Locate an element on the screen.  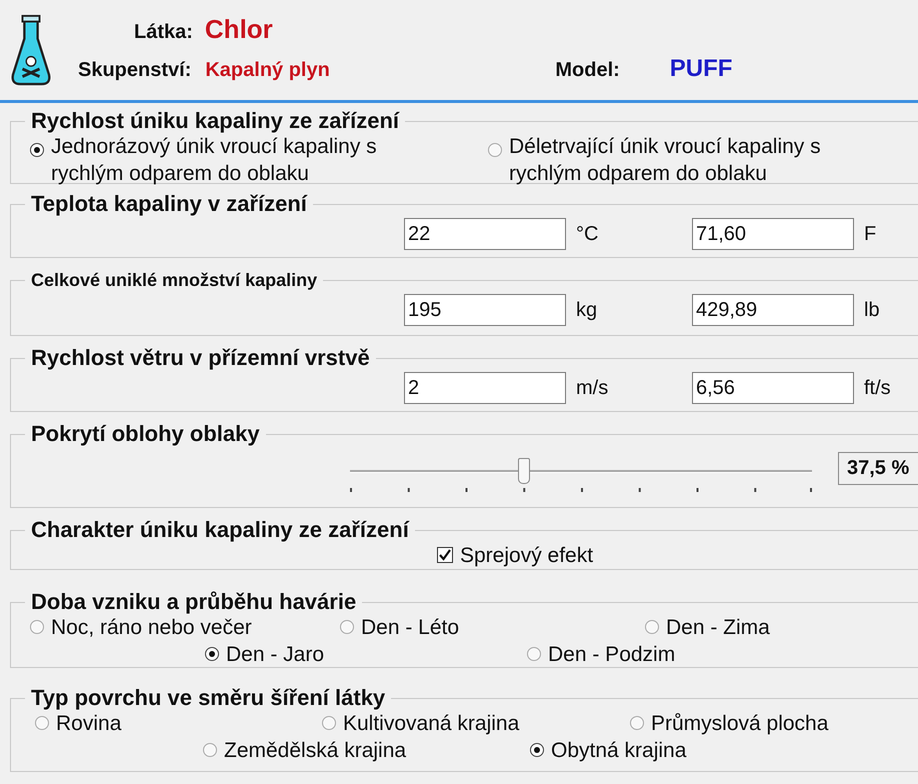
group-title: Charakter úniku kapaliny ze zařízení is located at coordinates (220, 530).